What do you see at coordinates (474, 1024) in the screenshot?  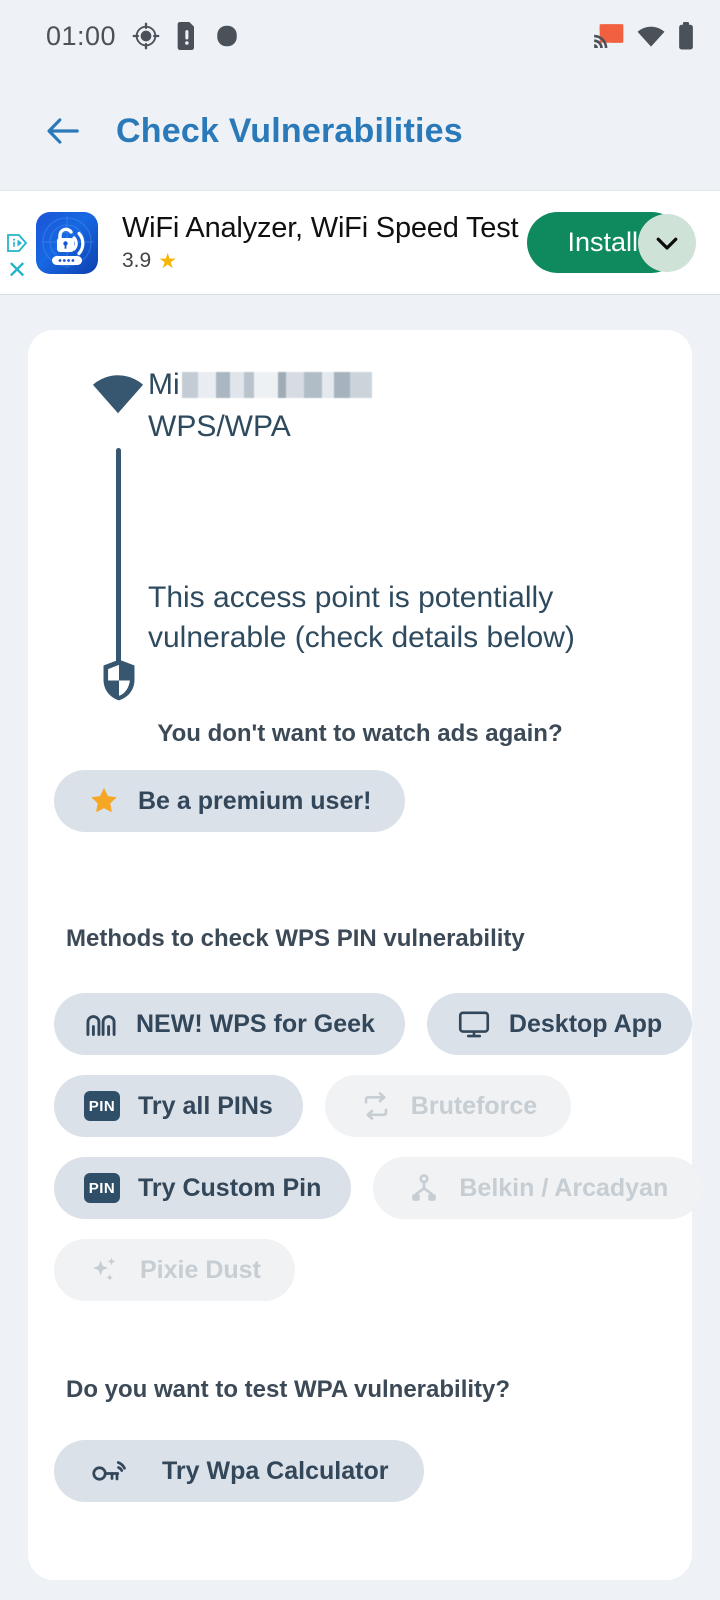 I see `monitor-icon` at bounding box center [474, 1024].